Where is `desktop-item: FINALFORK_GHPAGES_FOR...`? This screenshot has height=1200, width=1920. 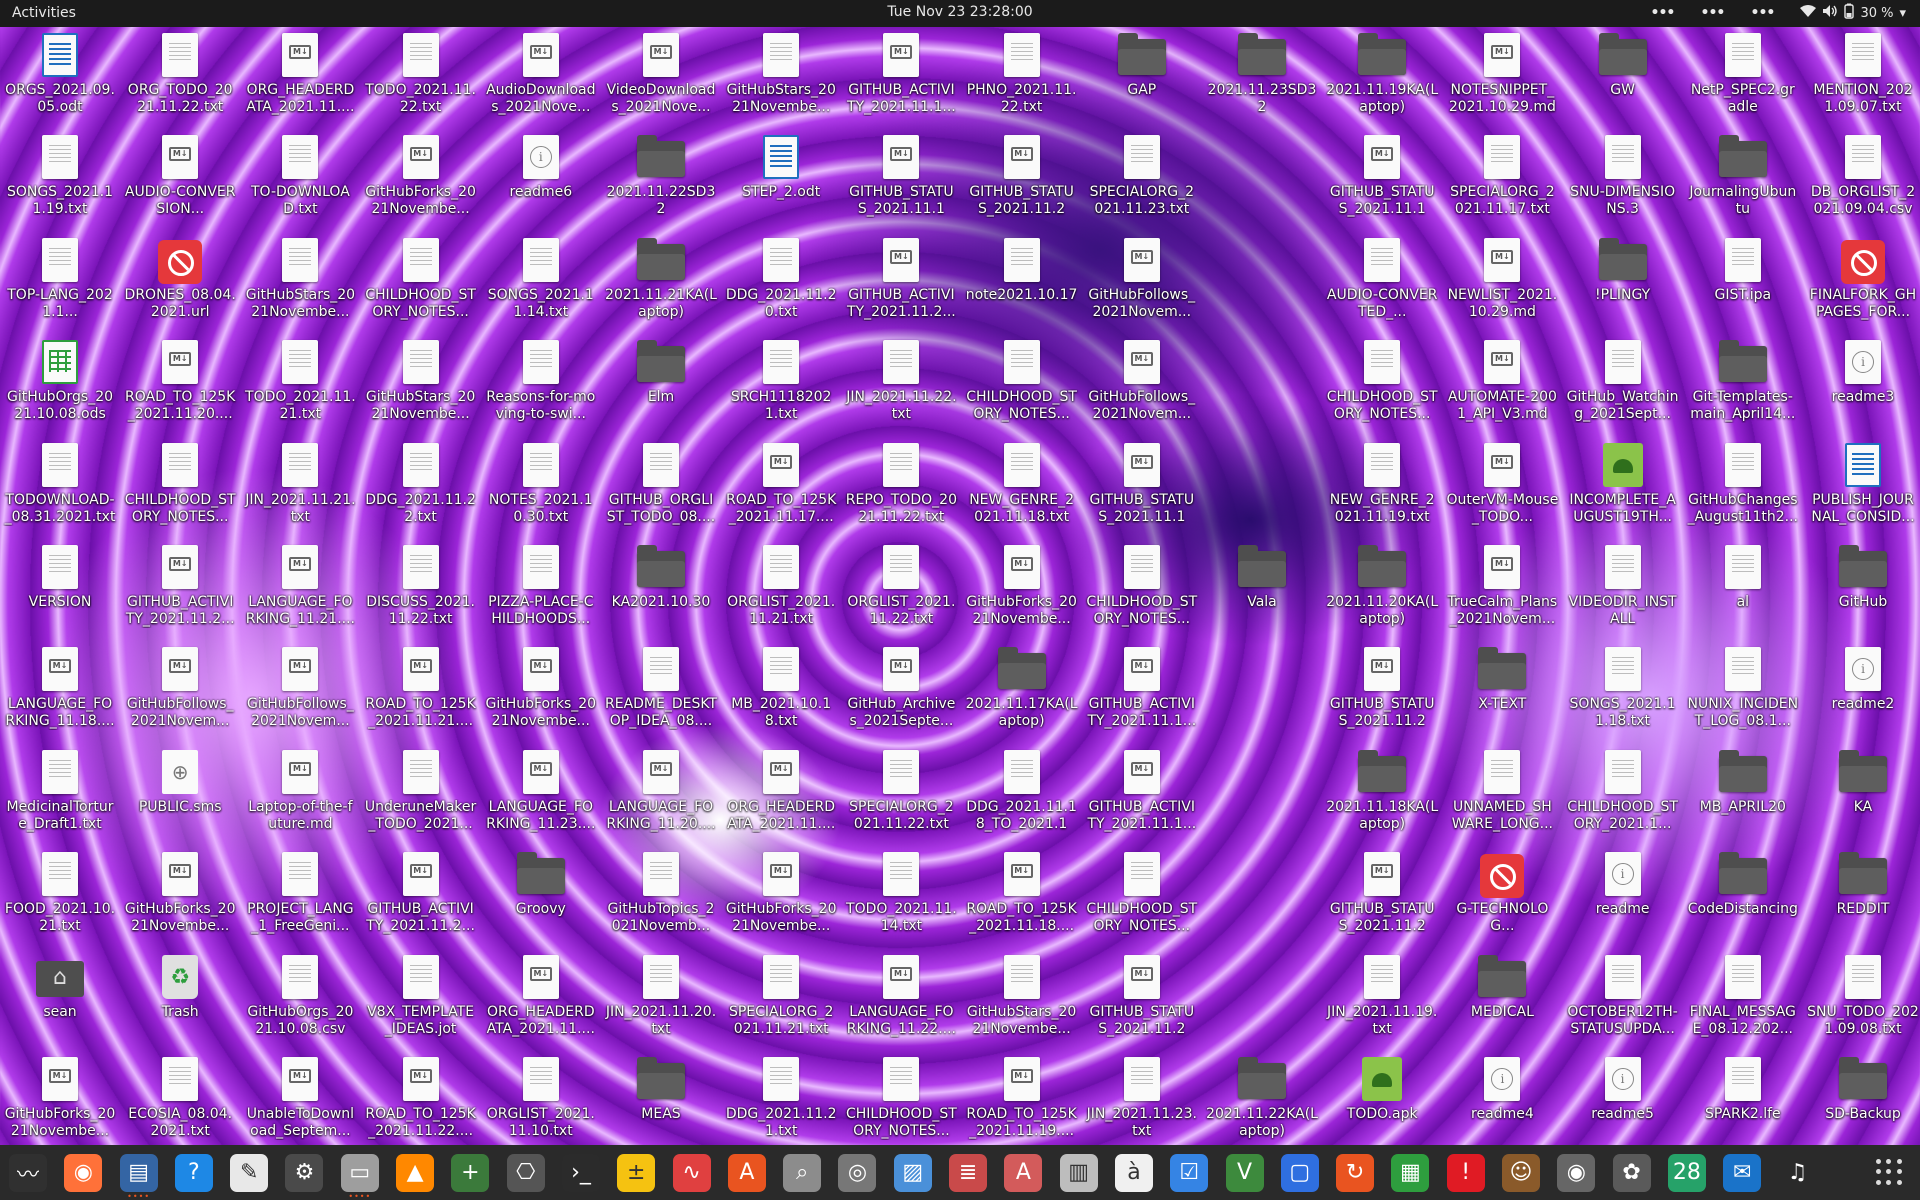
desktop-item: FINALFORK_GHPAGES_FOR... is located at coordinates (1862, 282).